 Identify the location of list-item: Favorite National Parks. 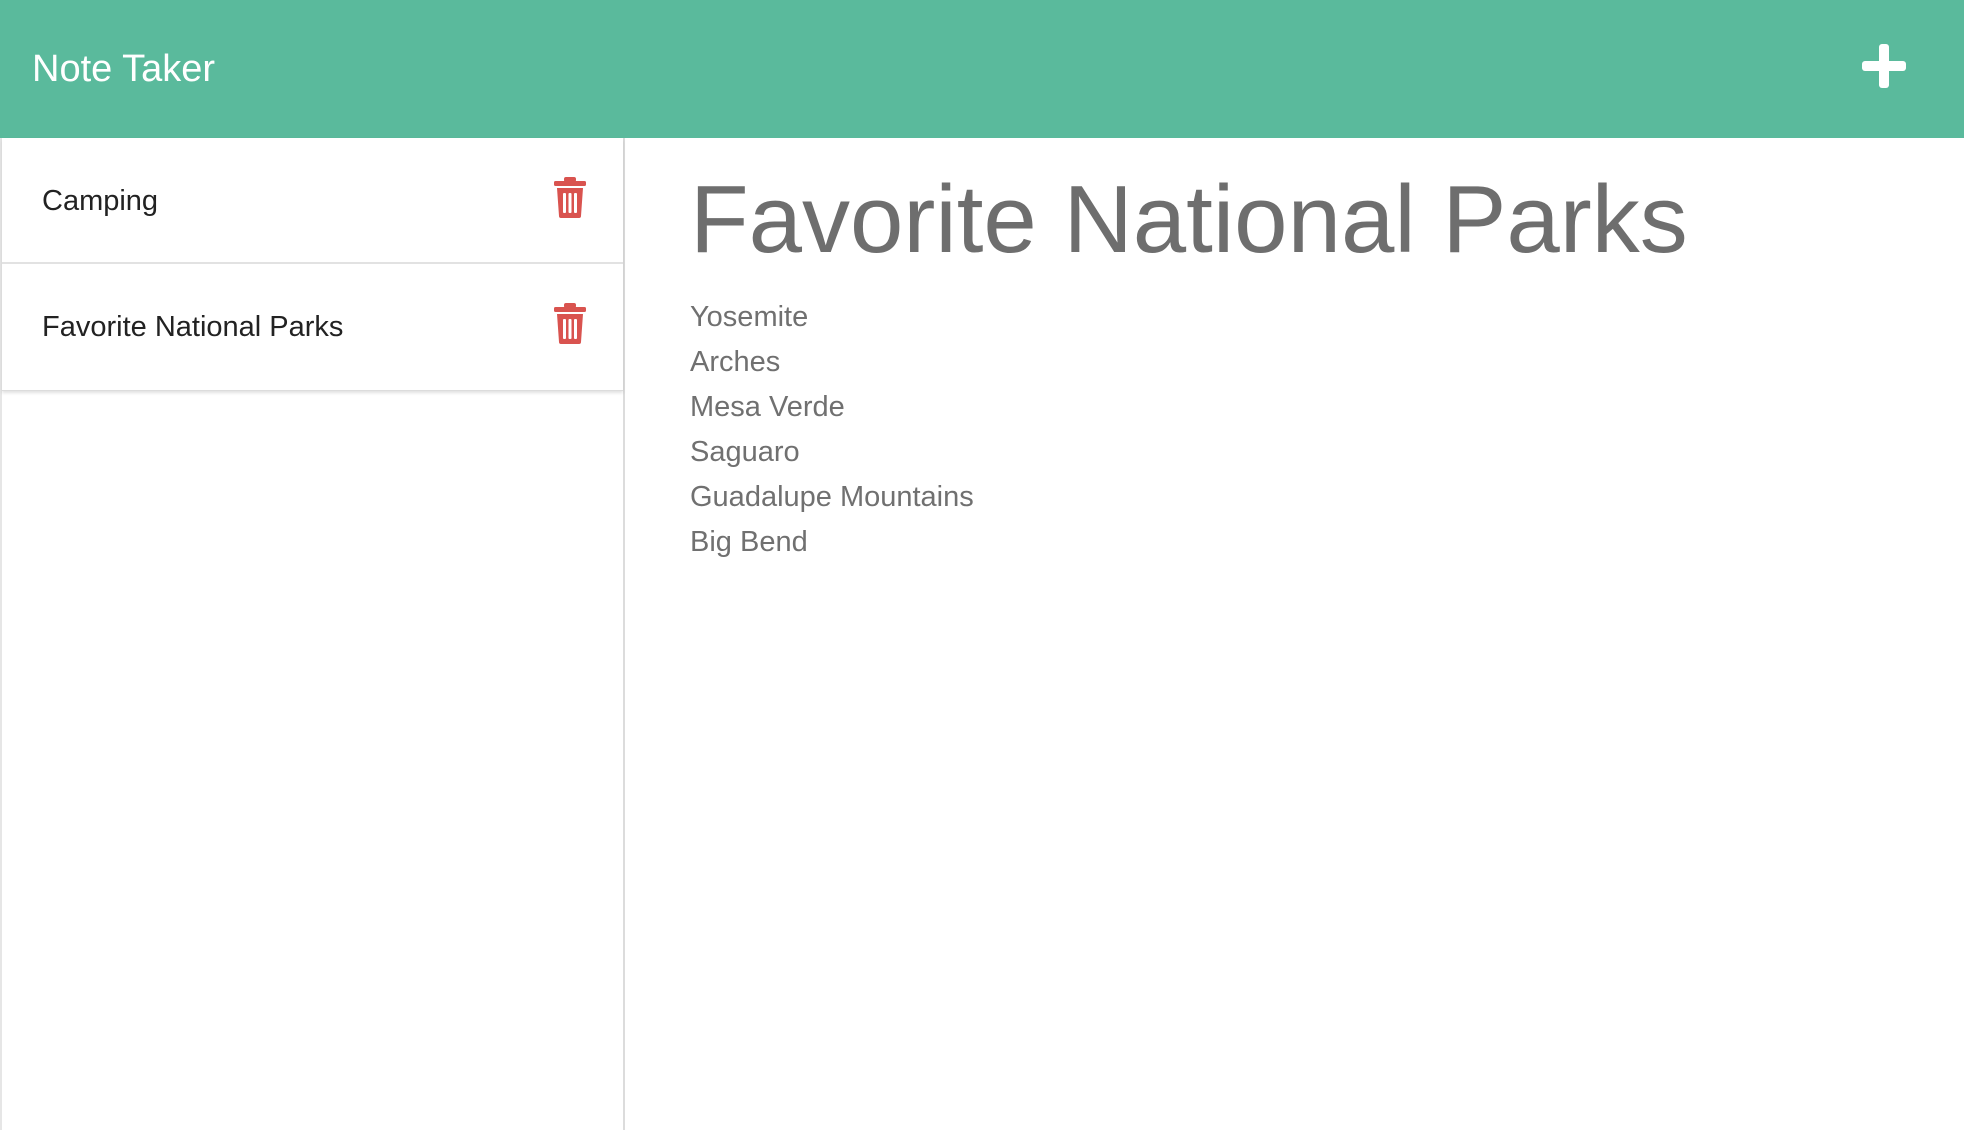
(312, 327).